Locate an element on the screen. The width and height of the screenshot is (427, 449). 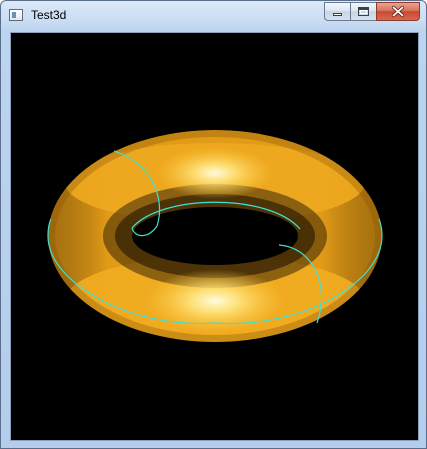
minimize-icon is located at coordinates (337, 14).